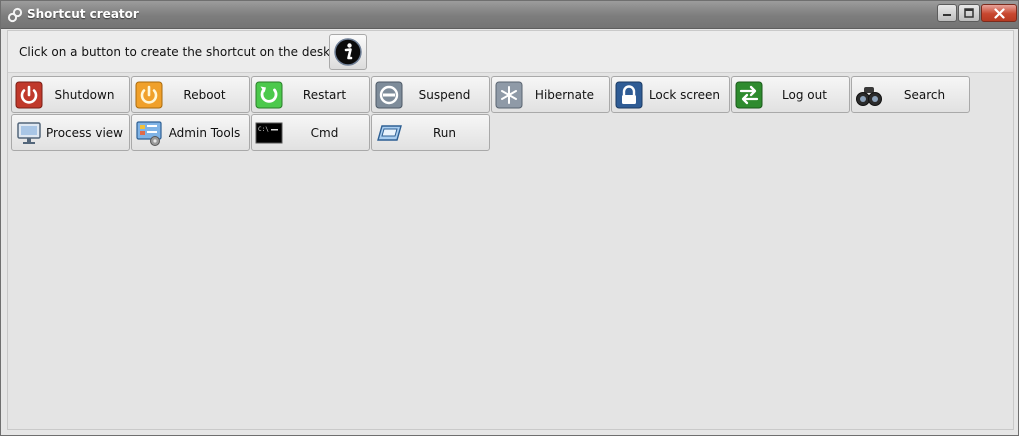  Describe the element at coordinates (924, 95) in the screenshot. I see `search-label: Search` at that location.